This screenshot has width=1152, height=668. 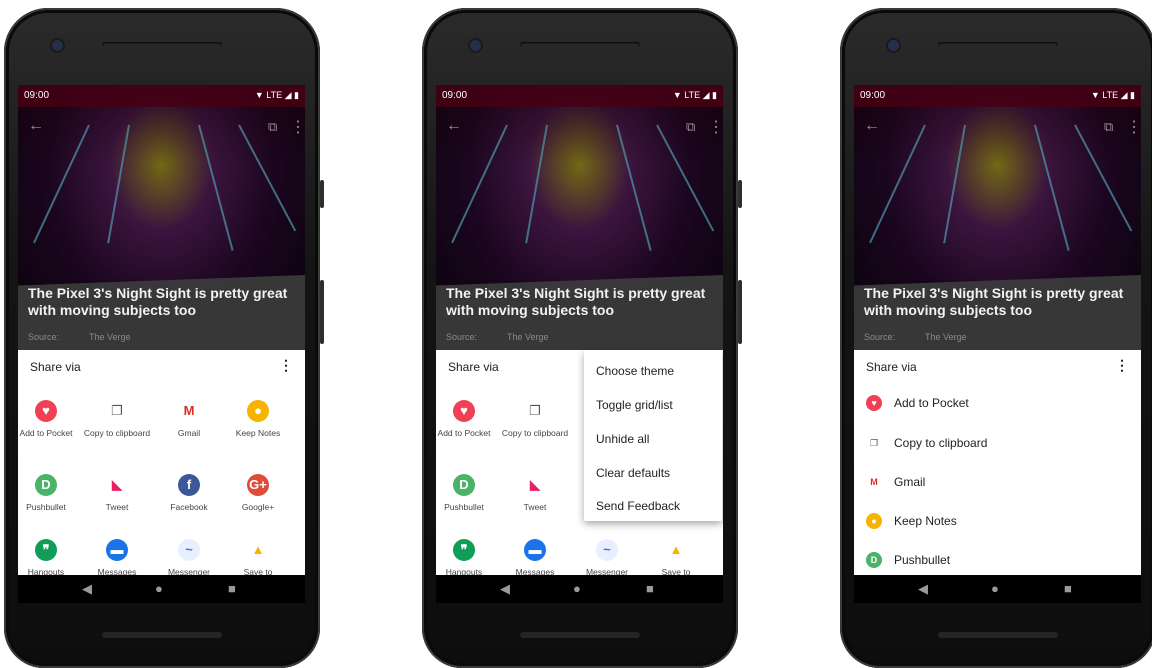 I want to click on volume-button, so click(x=322, y=312).